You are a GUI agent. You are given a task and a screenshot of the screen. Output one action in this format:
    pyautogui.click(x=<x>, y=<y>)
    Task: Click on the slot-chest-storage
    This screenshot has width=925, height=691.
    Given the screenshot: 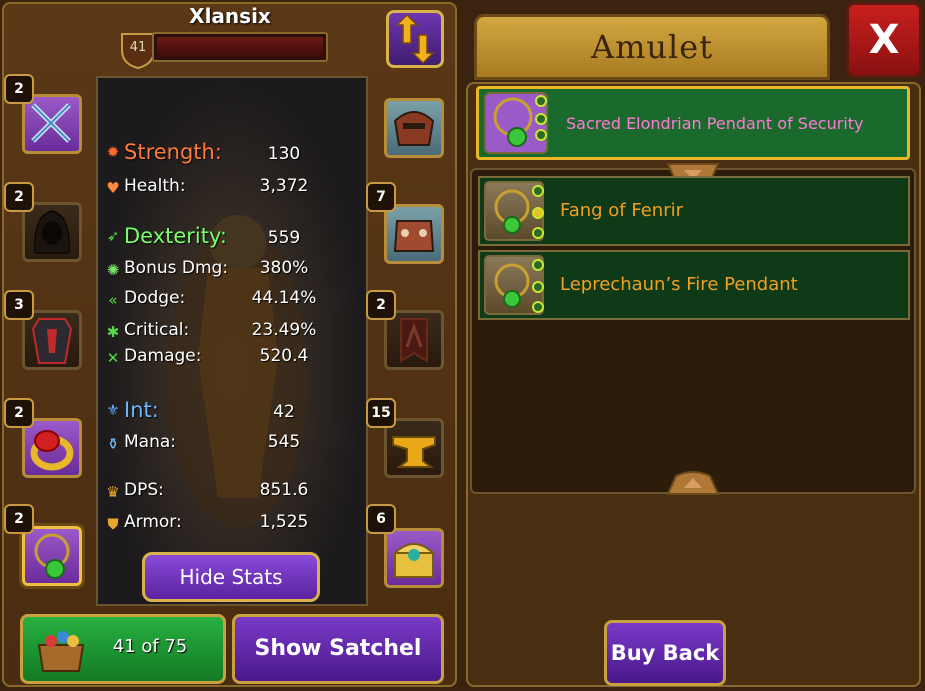 What is the action you would take?
    pyautogui.click(x=414, y=558)
    